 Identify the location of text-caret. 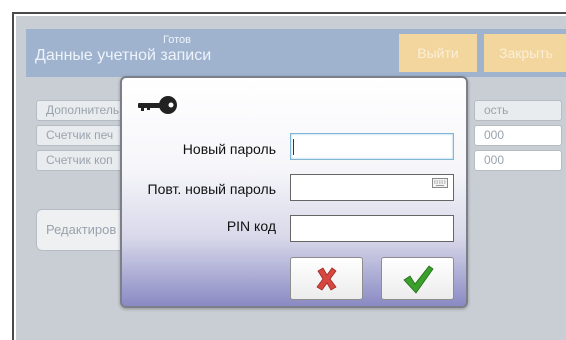
(293, 147).